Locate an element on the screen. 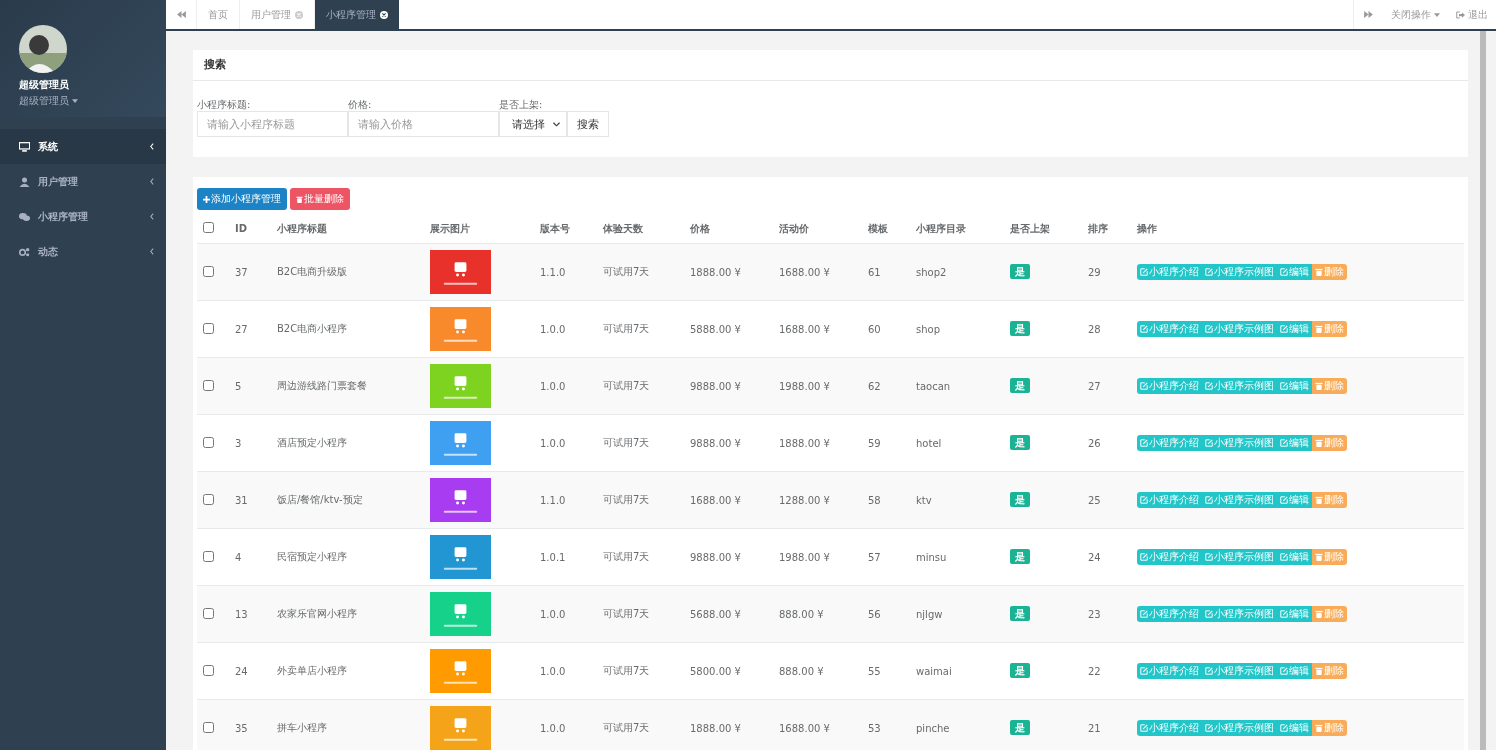  table-cell: 27 is located at coordinates (241, 329).